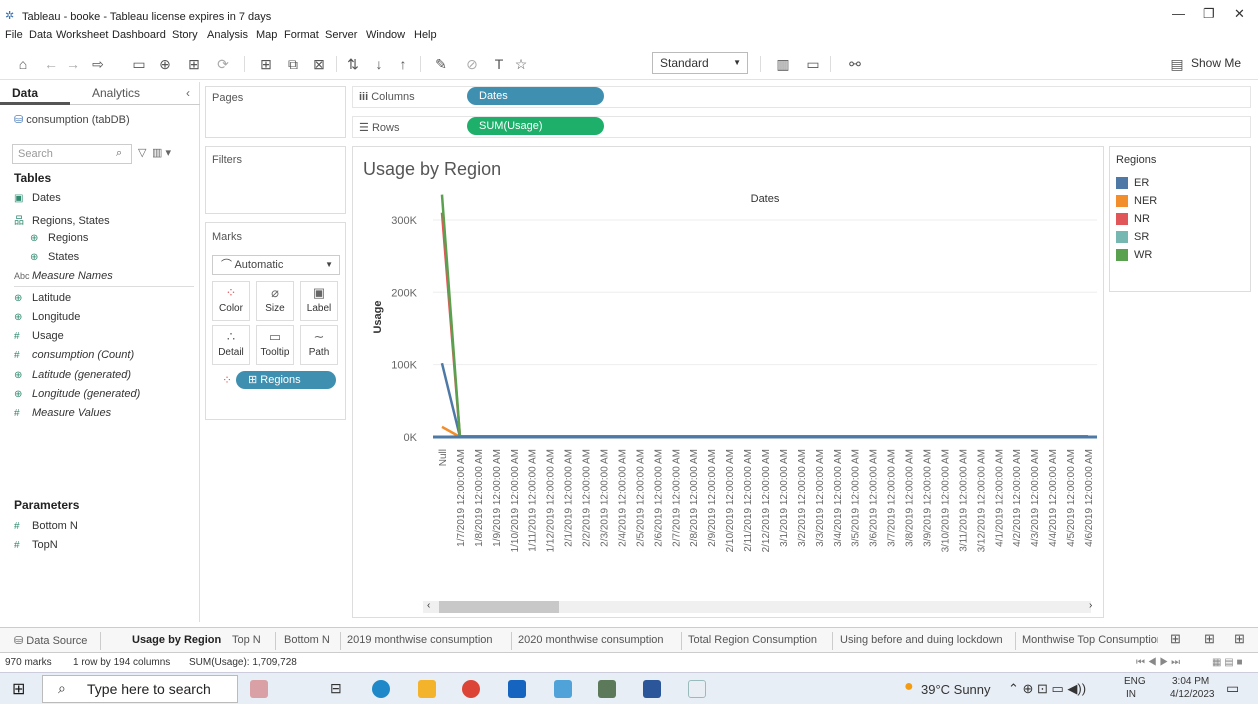  What do you see at coordinates (1178, 13) in the screenshot?
I see `minimize-button: —` at bounding box center [1178, 13].